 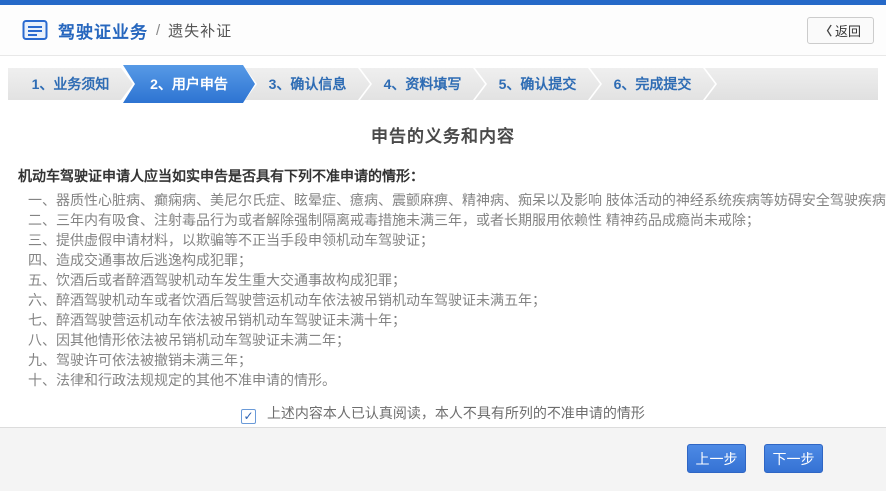 I want to click on wizard-step-1: 1、业务须知, so click(x=70, y=84).